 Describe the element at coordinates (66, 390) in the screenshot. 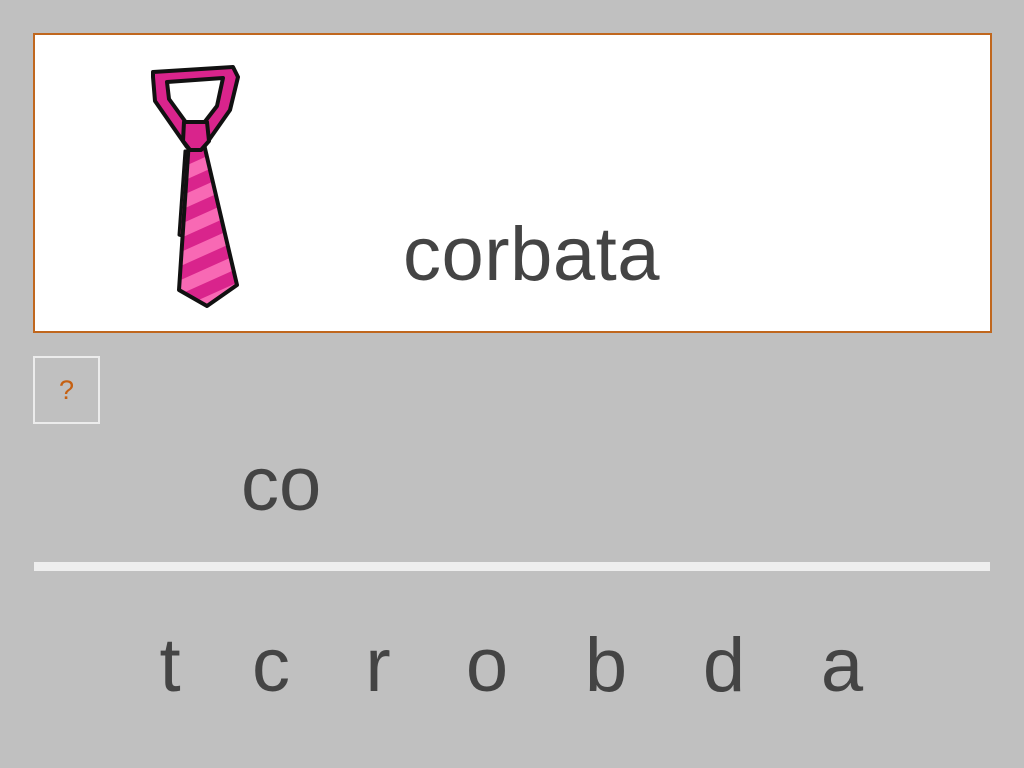

I see `hint-button: ?` at that location.